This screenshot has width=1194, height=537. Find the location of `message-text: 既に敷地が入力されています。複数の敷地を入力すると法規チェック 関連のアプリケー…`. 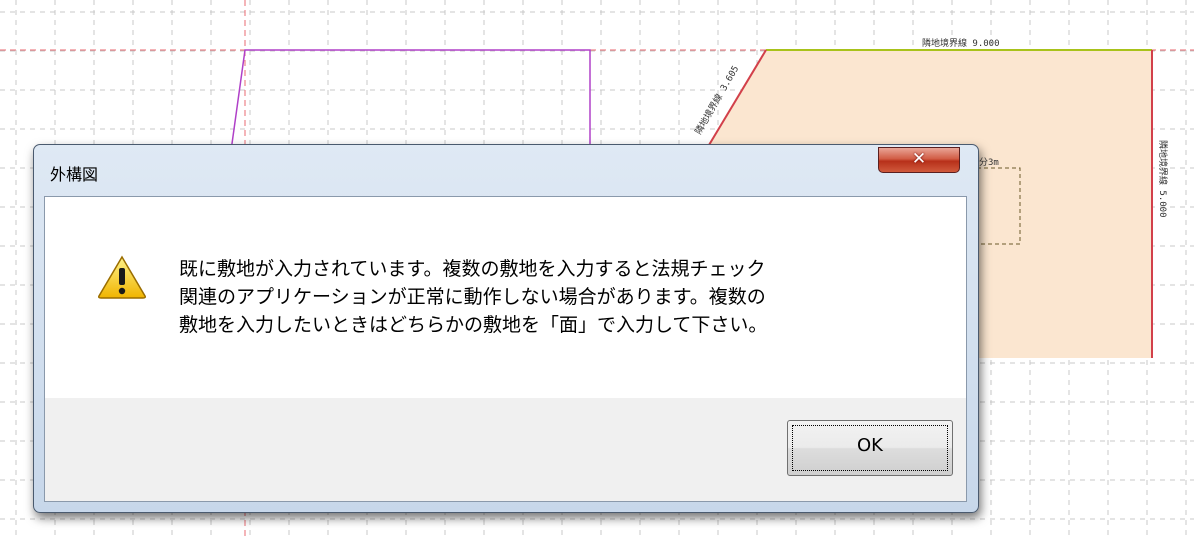

message-text: 既に敷地が入力されています。複数の敷地を入力すると法規チェック 関連のアプリケー… is located at coordinates (473, 297).